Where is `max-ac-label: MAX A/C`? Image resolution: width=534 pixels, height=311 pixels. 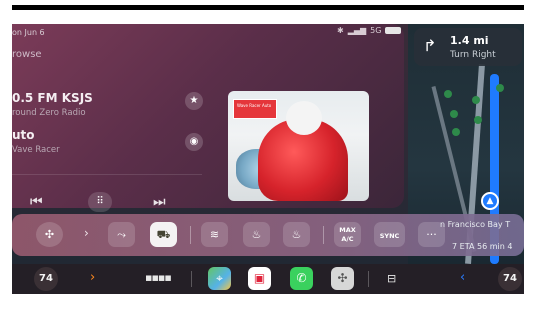
max-ac-label: MAX A/C is located at coordinates (347, 234).